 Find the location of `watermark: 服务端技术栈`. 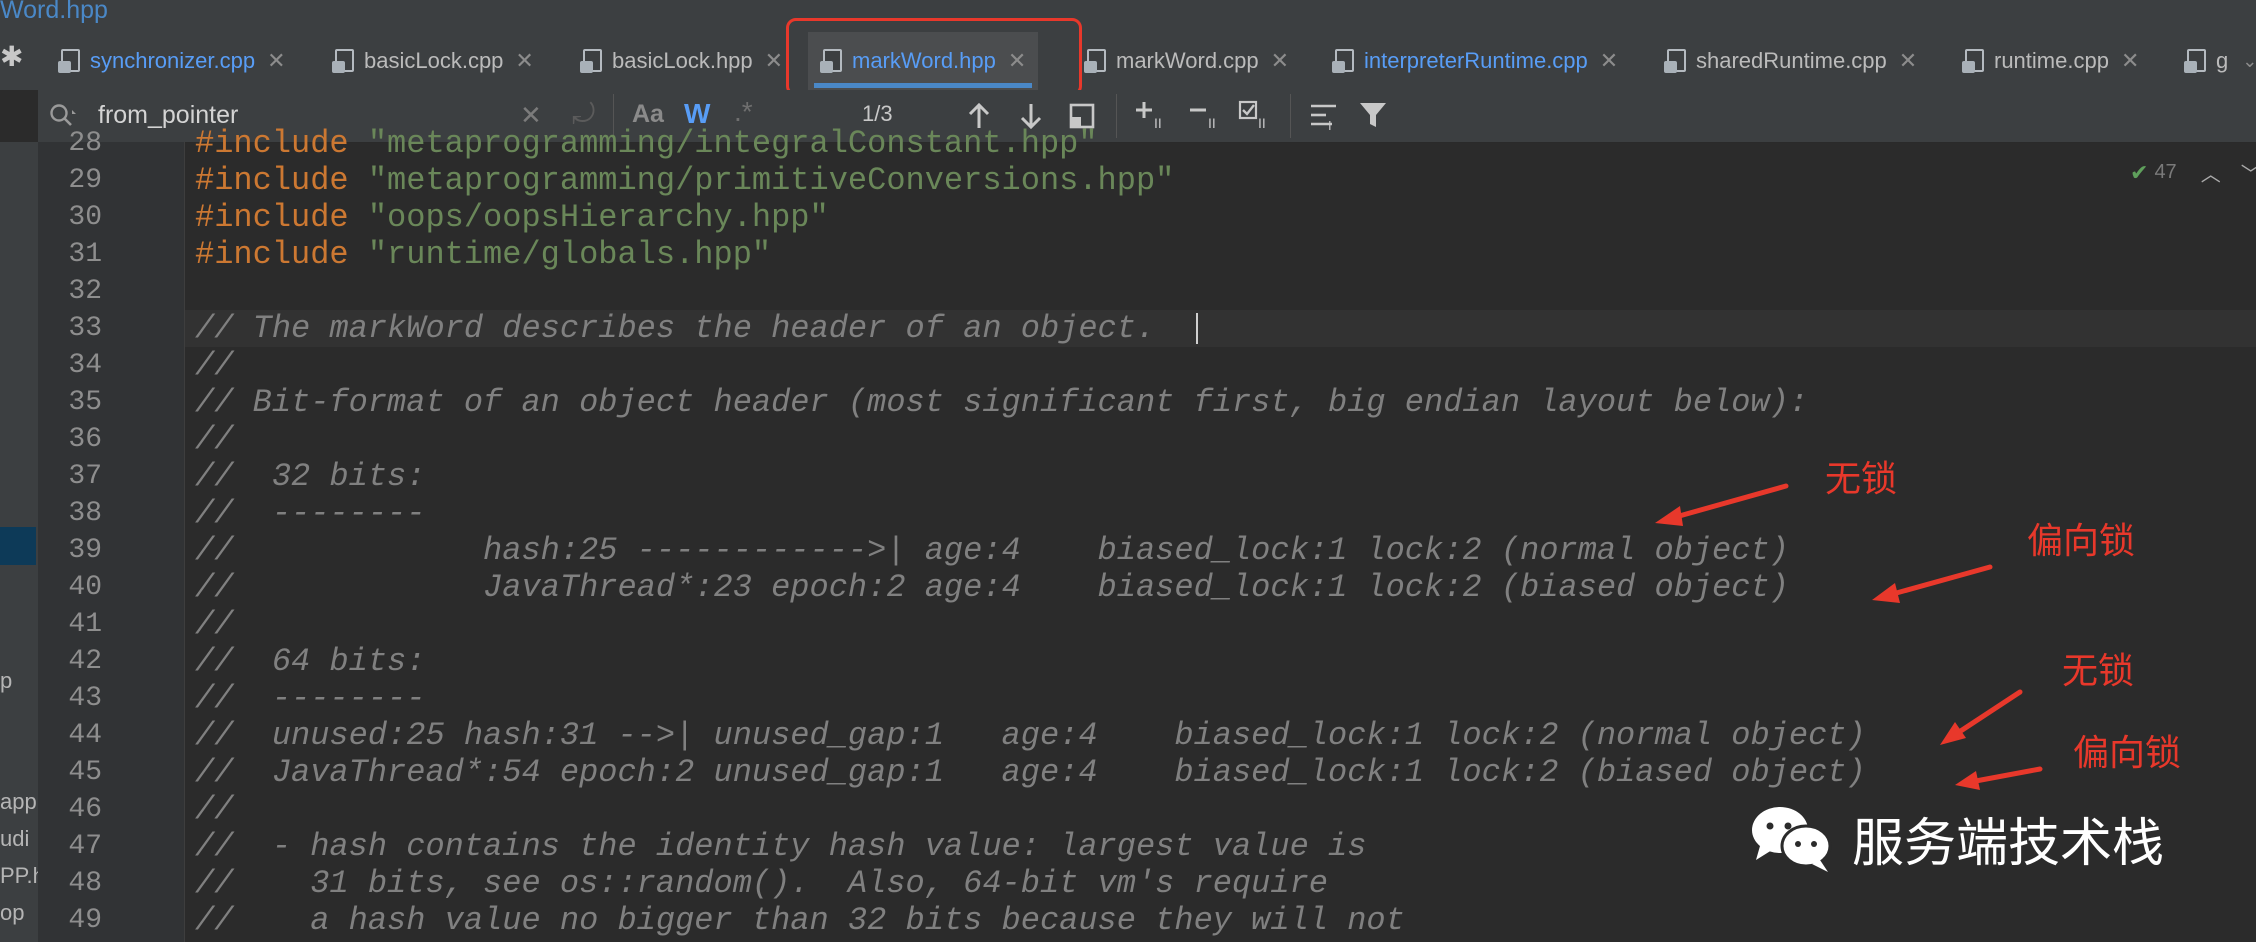

watermark: 服务端技术栈 is located at coordinates (1956, 838).